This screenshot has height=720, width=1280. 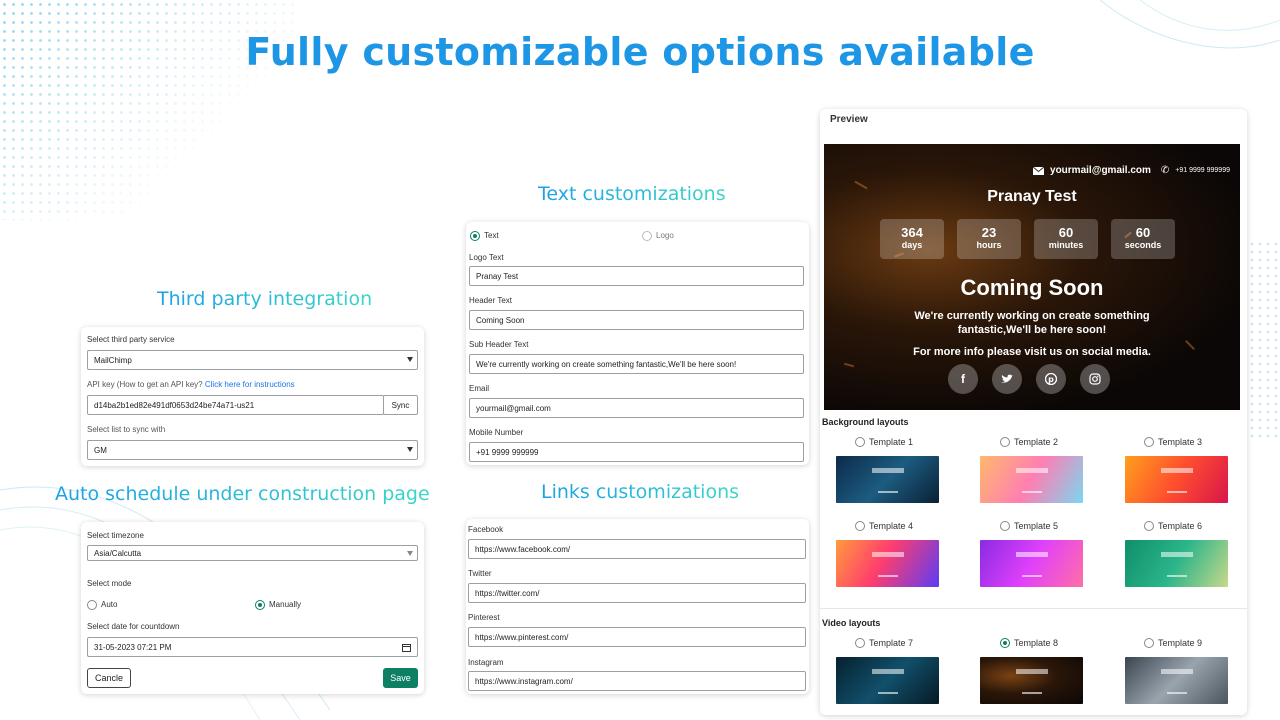 I want to click on pinterest-input: https://www.pinterest.com/, so click(x=637, y=637).